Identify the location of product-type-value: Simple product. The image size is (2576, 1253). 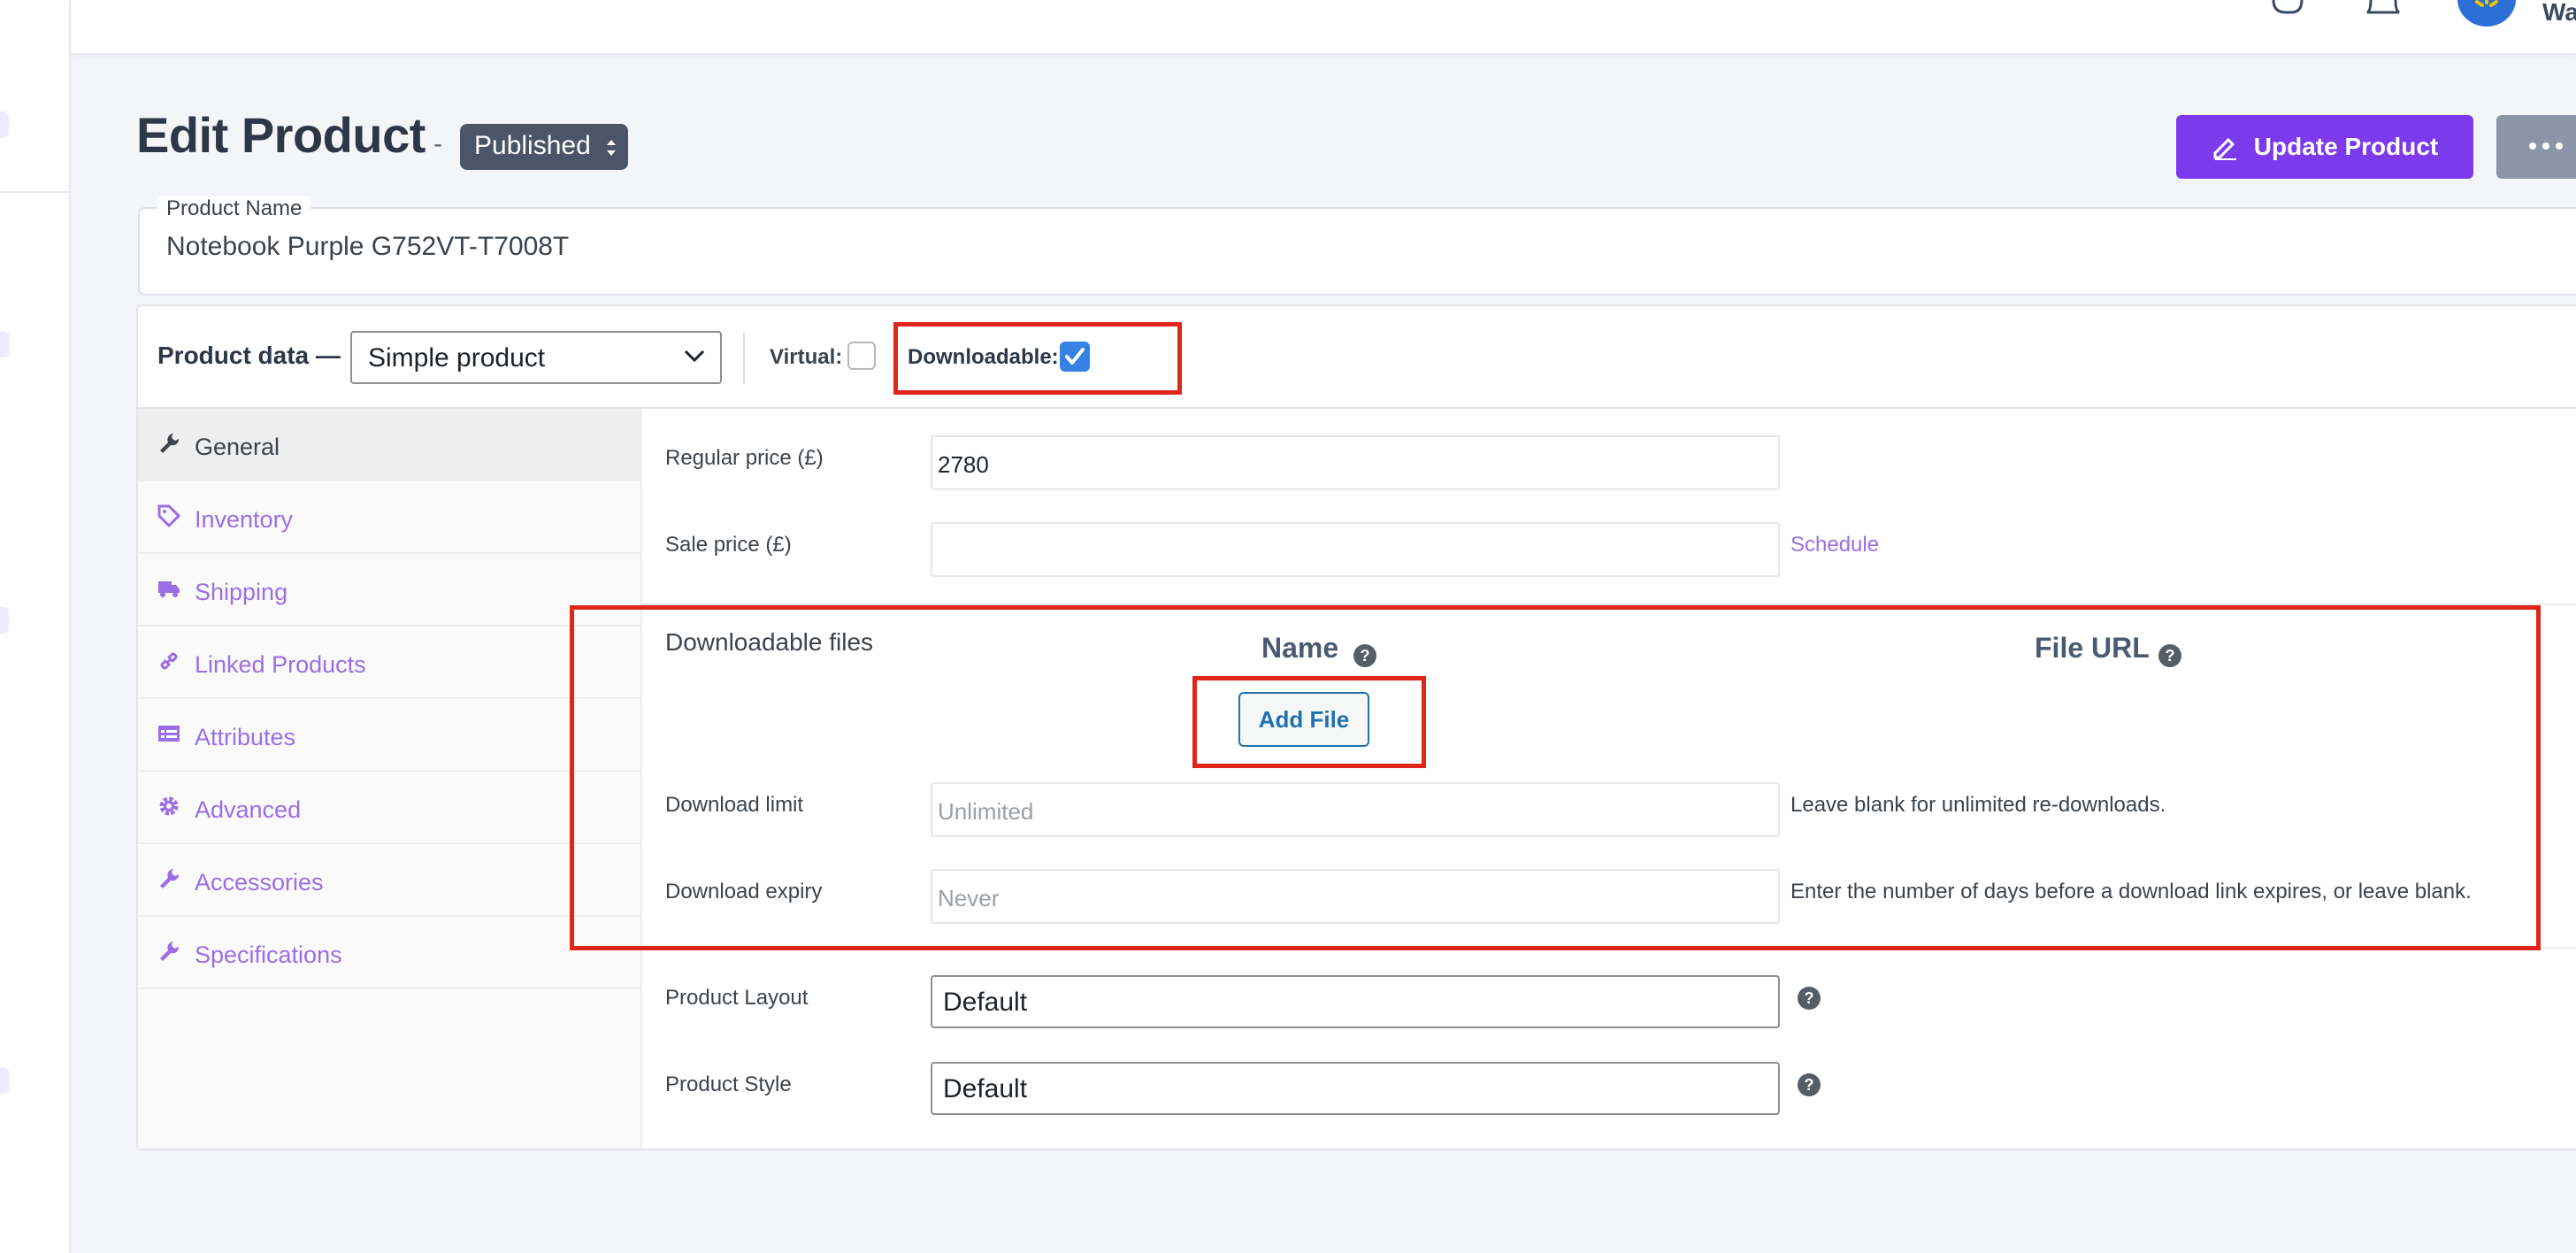
(457, 358).